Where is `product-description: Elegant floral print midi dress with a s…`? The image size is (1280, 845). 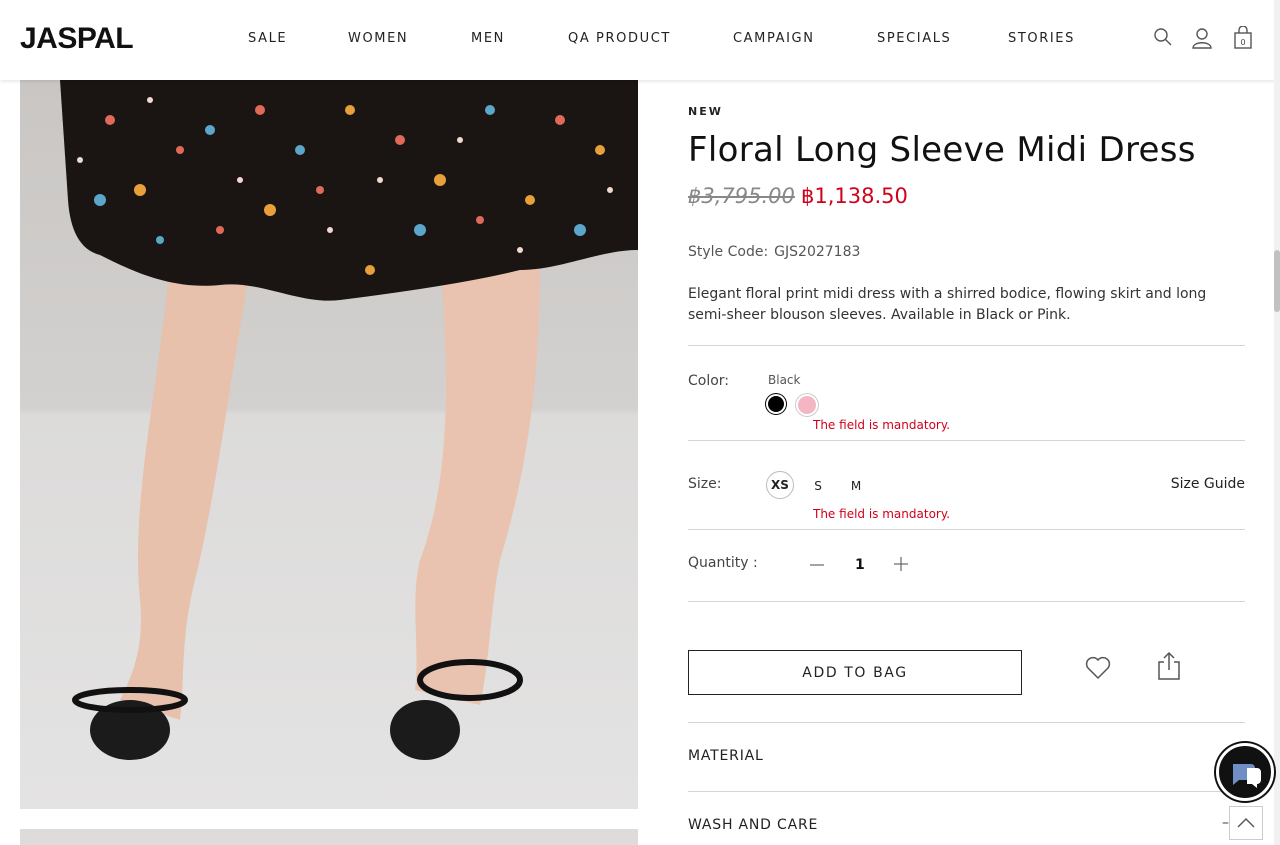 product-description: Elegant floral print midi dress with a s… is located at coordinates (947, 304).